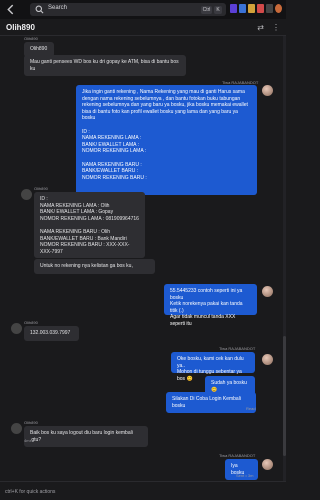 Image resolution: width=320 pixels, height=500 pixels. I want to click on top-bar: Search Ctrl K, so click(143, 9).